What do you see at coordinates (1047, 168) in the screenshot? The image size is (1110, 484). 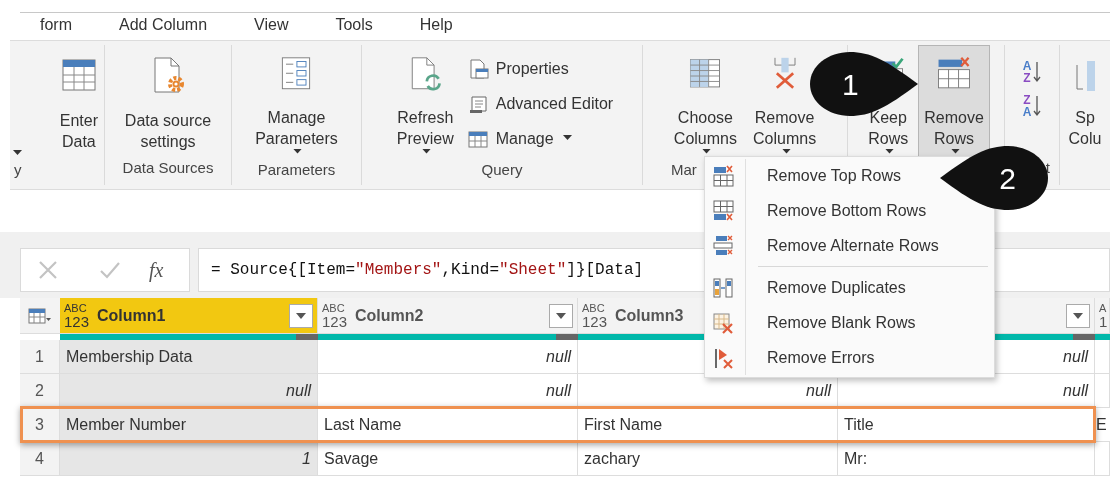 I see `group-label: t` at bounding box center [1047, 168].